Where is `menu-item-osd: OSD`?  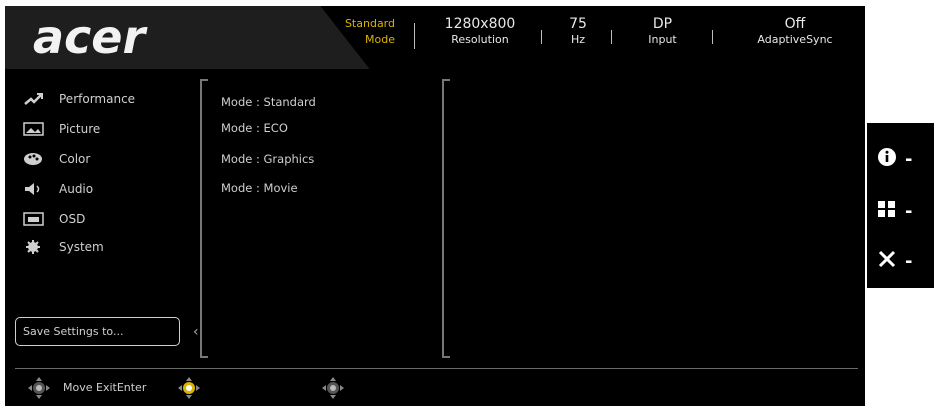 menu-item-osd: OSD is located at coordinates (108, 219).